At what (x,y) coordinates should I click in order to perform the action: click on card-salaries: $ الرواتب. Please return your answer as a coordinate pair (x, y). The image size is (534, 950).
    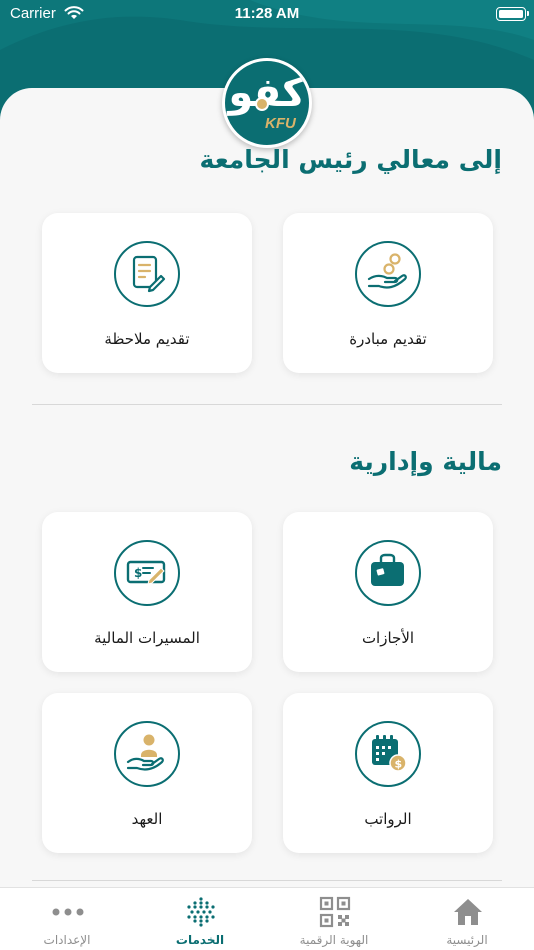
    Looking at the image, I should click on (388, 773).